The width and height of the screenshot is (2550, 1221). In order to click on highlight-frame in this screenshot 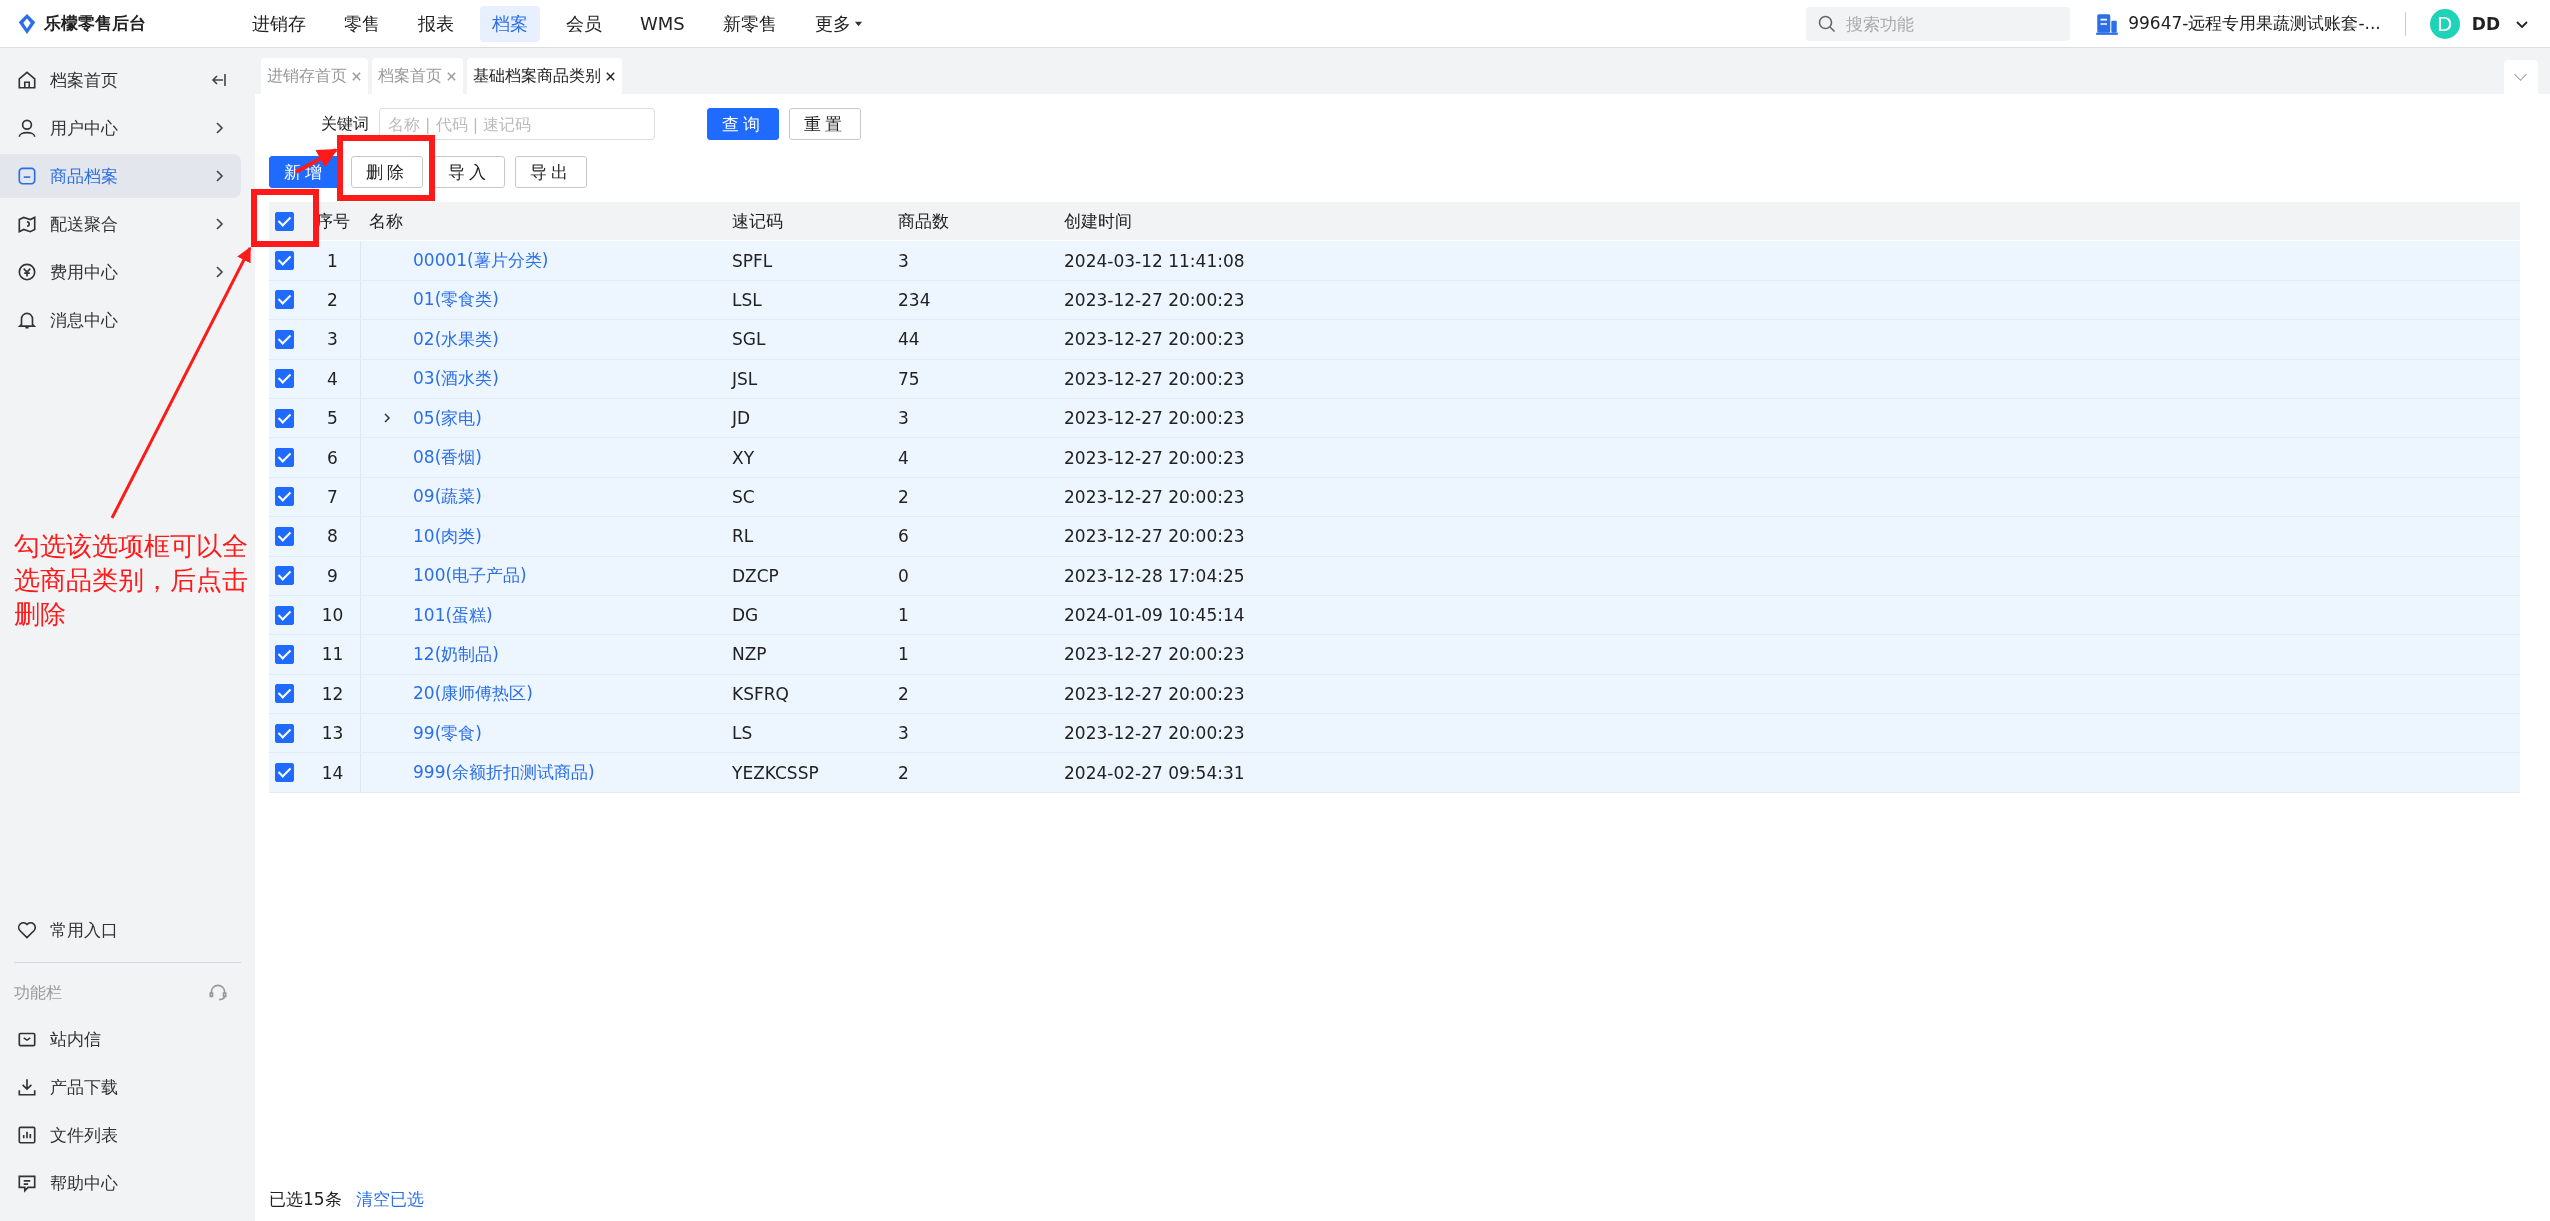, I will do `click(285, 218)`.